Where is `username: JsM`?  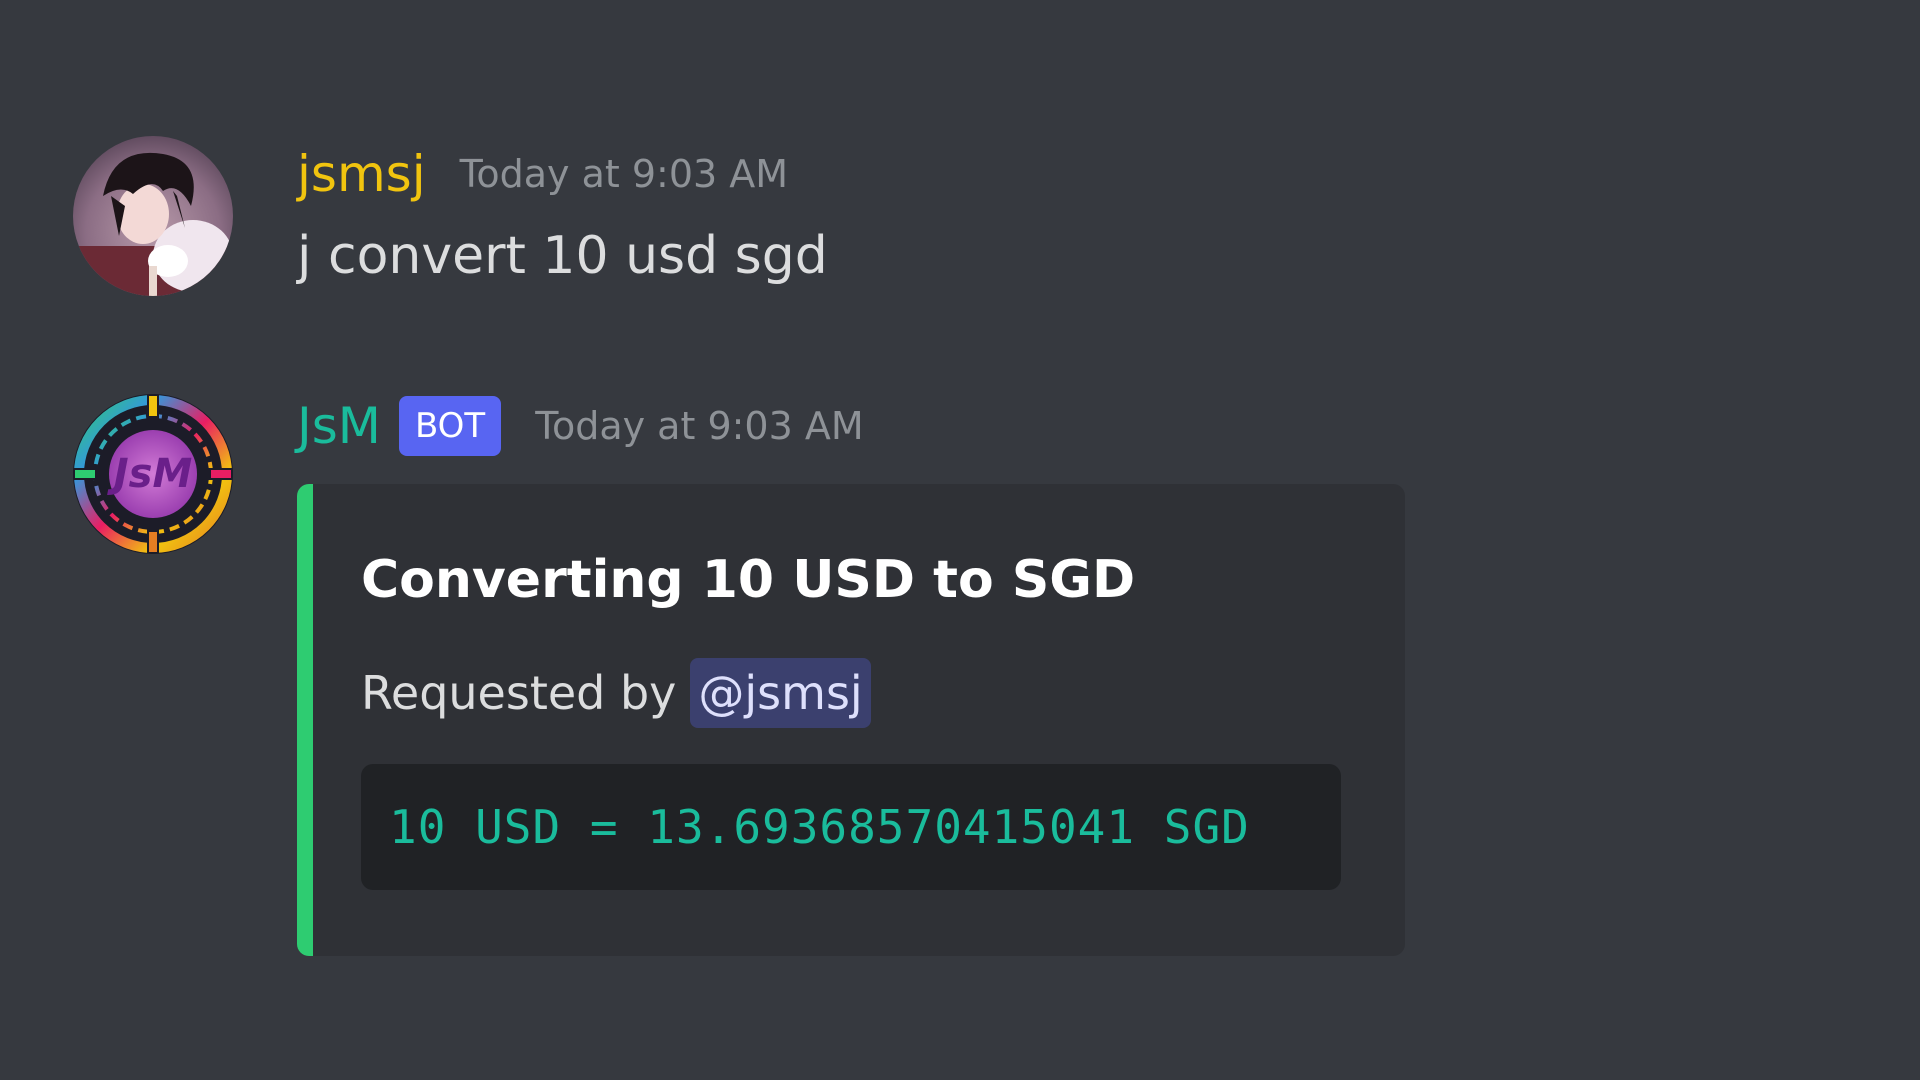
username: JsM is located at coordinates (339, 426).